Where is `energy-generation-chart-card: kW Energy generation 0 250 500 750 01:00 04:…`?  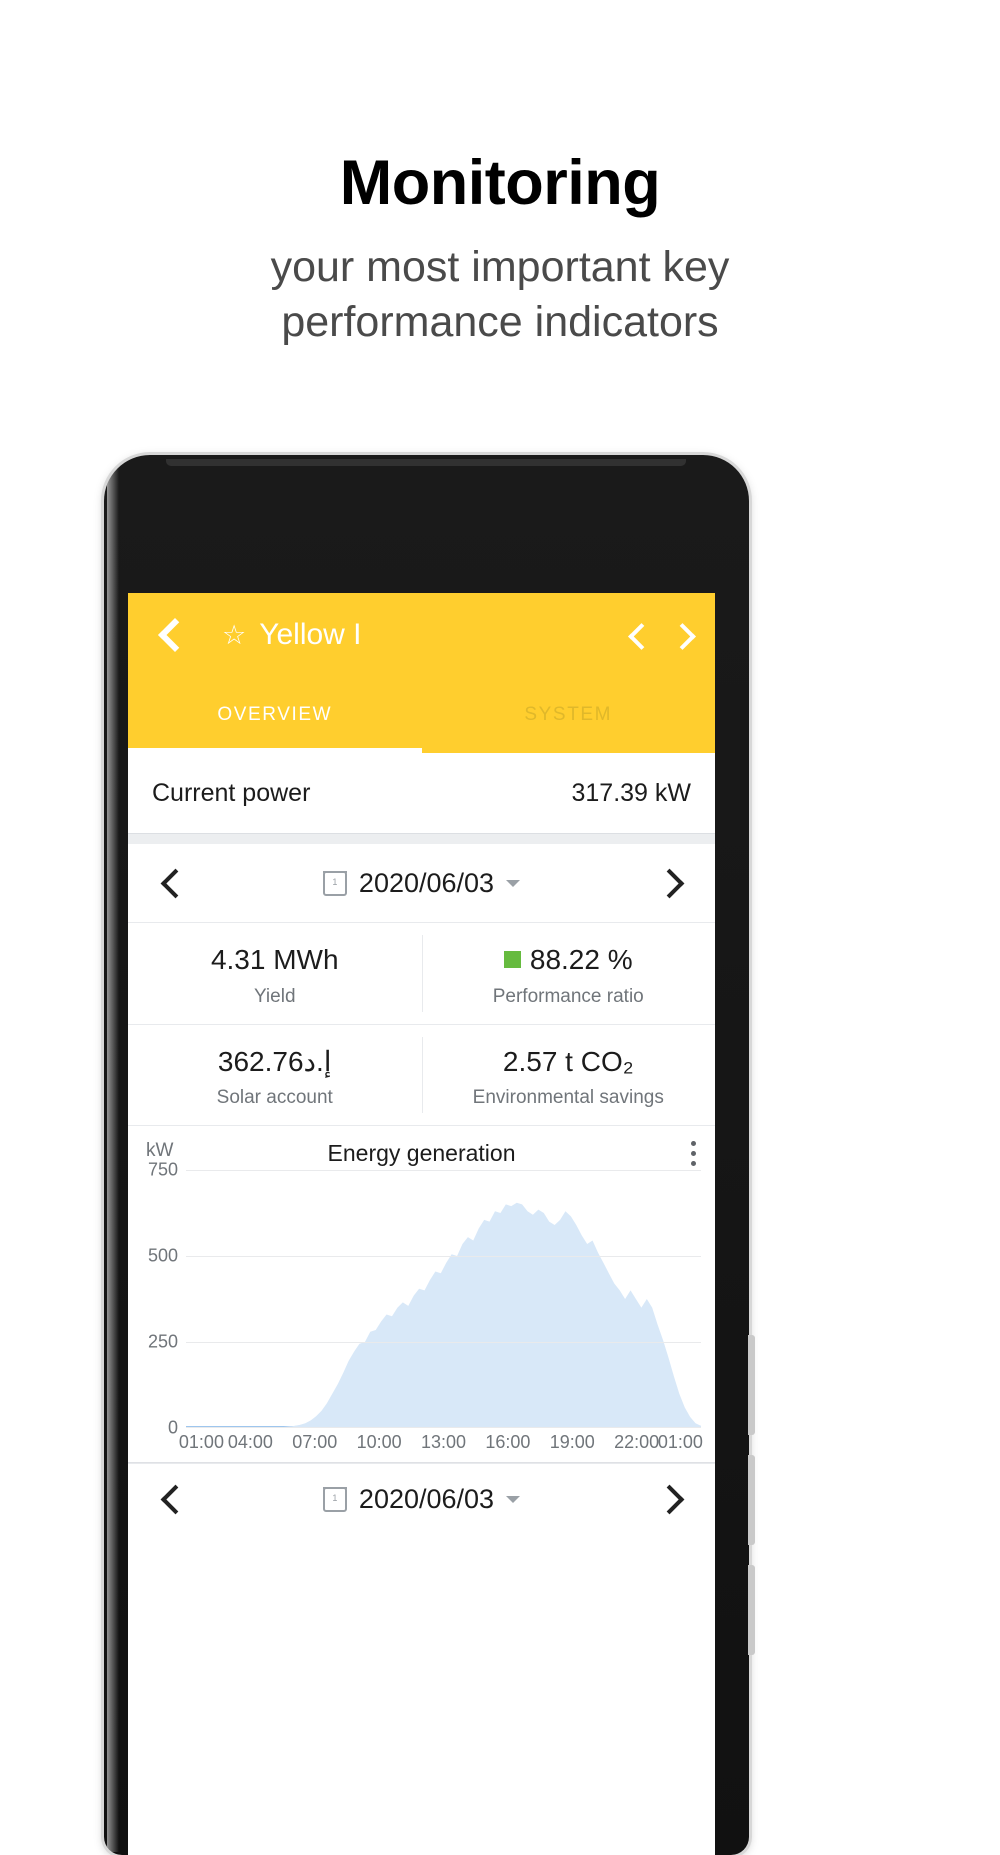
energy-generation-chart-card: kW Energy generation 0 250 500 750 01:00 04:… is located at coordinates (421, 1295).